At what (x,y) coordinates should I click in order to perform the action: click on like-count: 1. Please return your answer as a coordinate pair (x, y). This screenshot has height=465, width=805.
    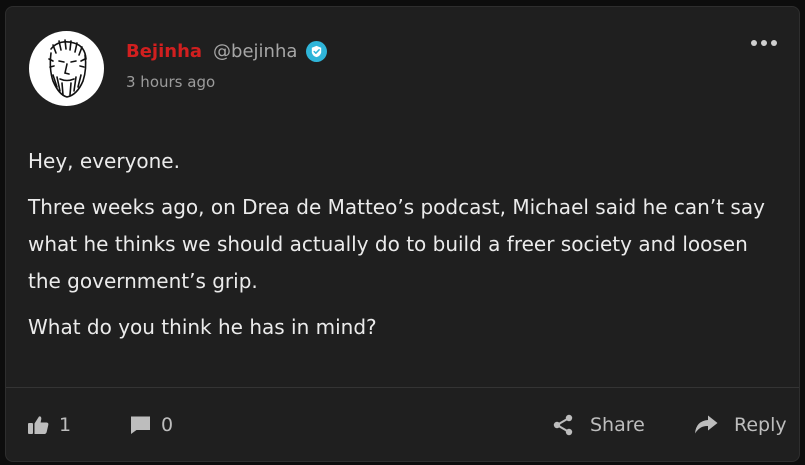
    Looking at the image, I should click on (65, 425).